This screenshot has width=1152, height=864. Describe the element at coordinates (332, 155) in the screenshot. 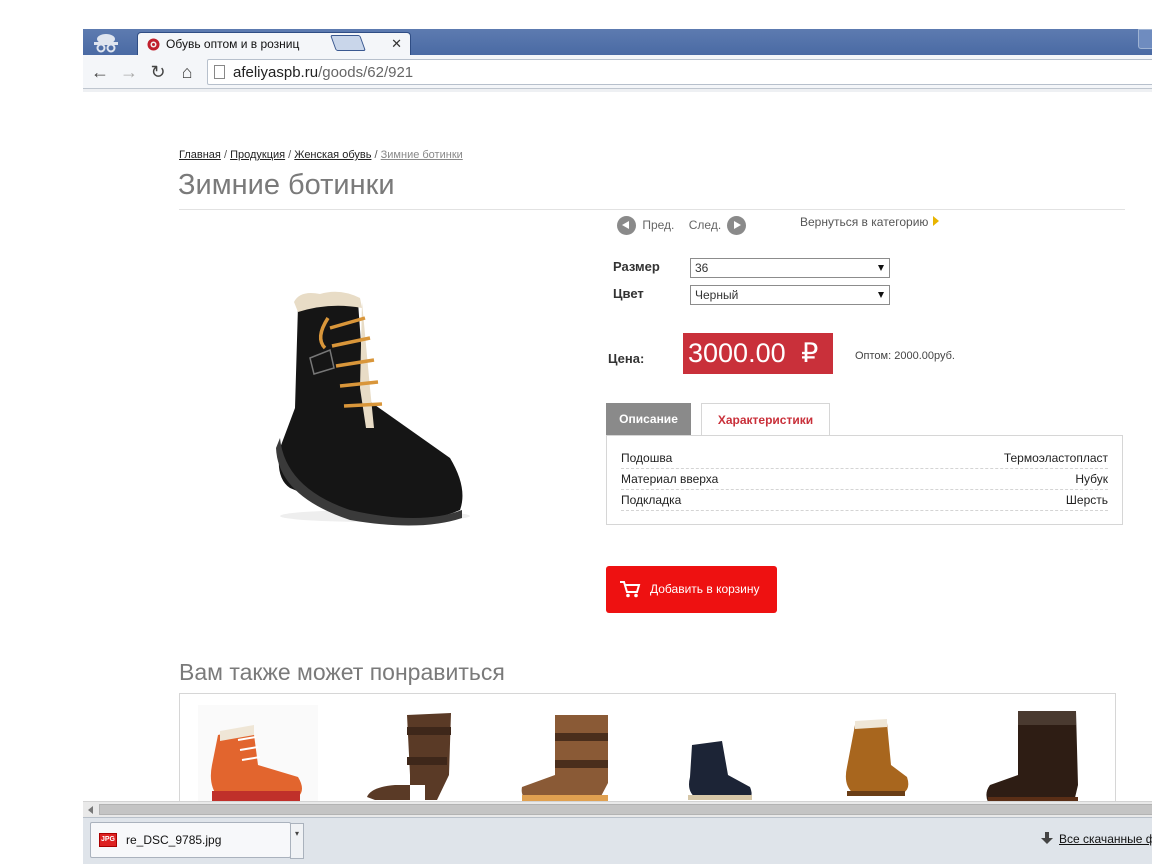

I see `breadcrumb-women-link: Женская обувь` at that location.